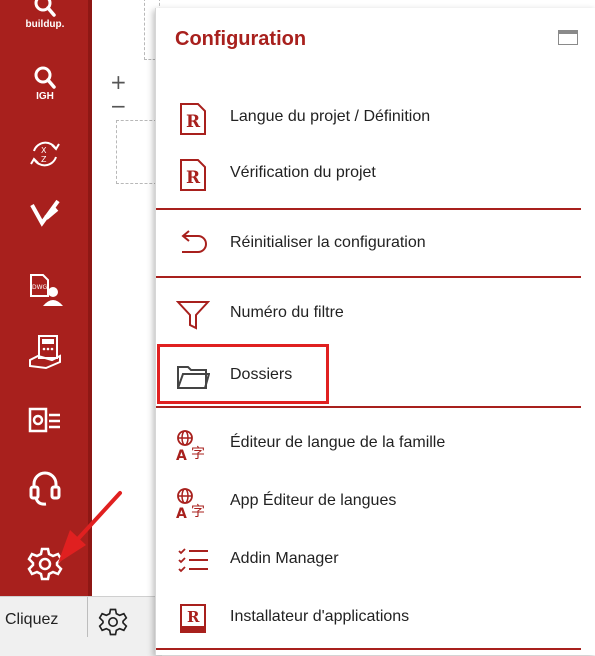 The width and height of the screenshot is (595, 656). Describe the element at coordinates (44, 150) in the screenshot. I see `svg-text: X` at that location.